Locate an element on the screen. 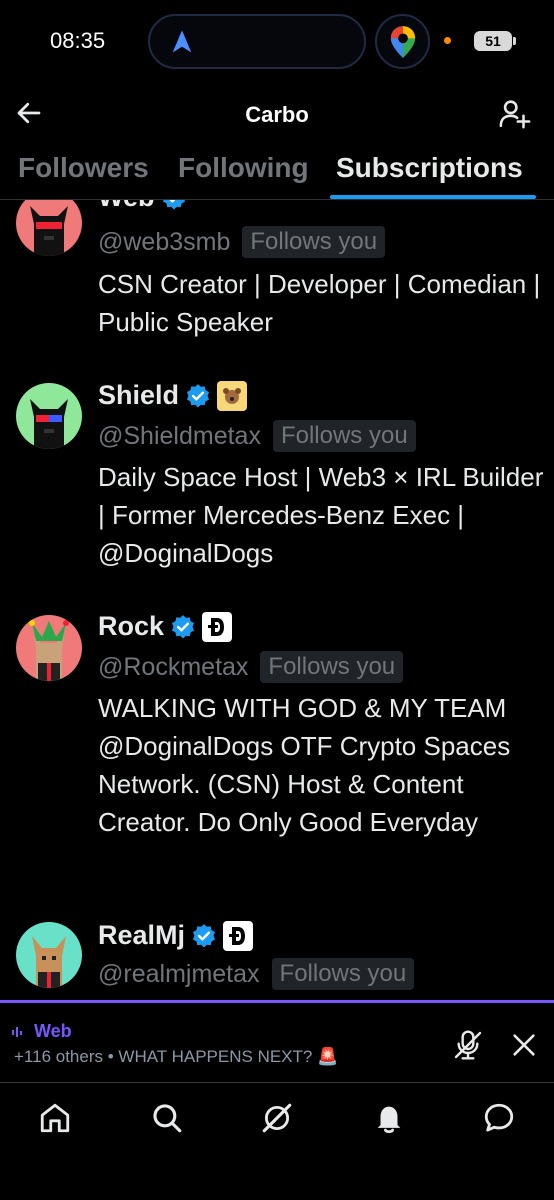 The image size is (554, 1200). active-tab-indicator is located at coordinates (433, 197).